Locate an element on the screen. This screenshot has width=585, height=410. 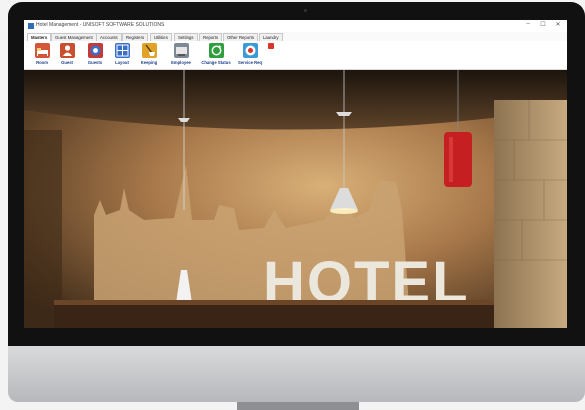
guest-icon is located at coordinates (67, 50).